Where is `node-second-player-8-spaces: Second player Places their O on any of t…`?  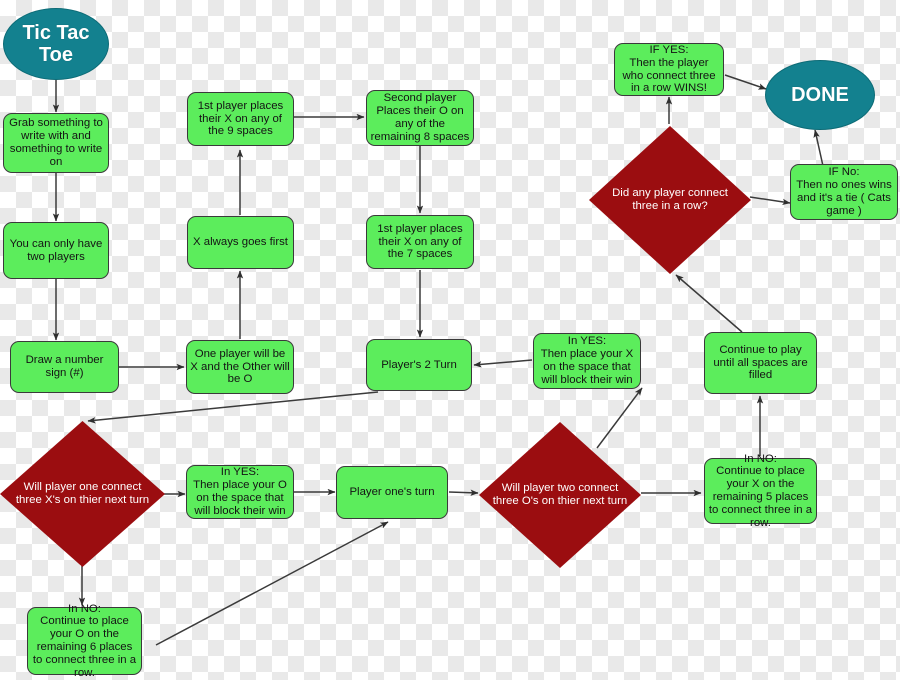 node-second-player-8-spaces: Second player Places their O on any of t… is located at coordinates (420, 118).